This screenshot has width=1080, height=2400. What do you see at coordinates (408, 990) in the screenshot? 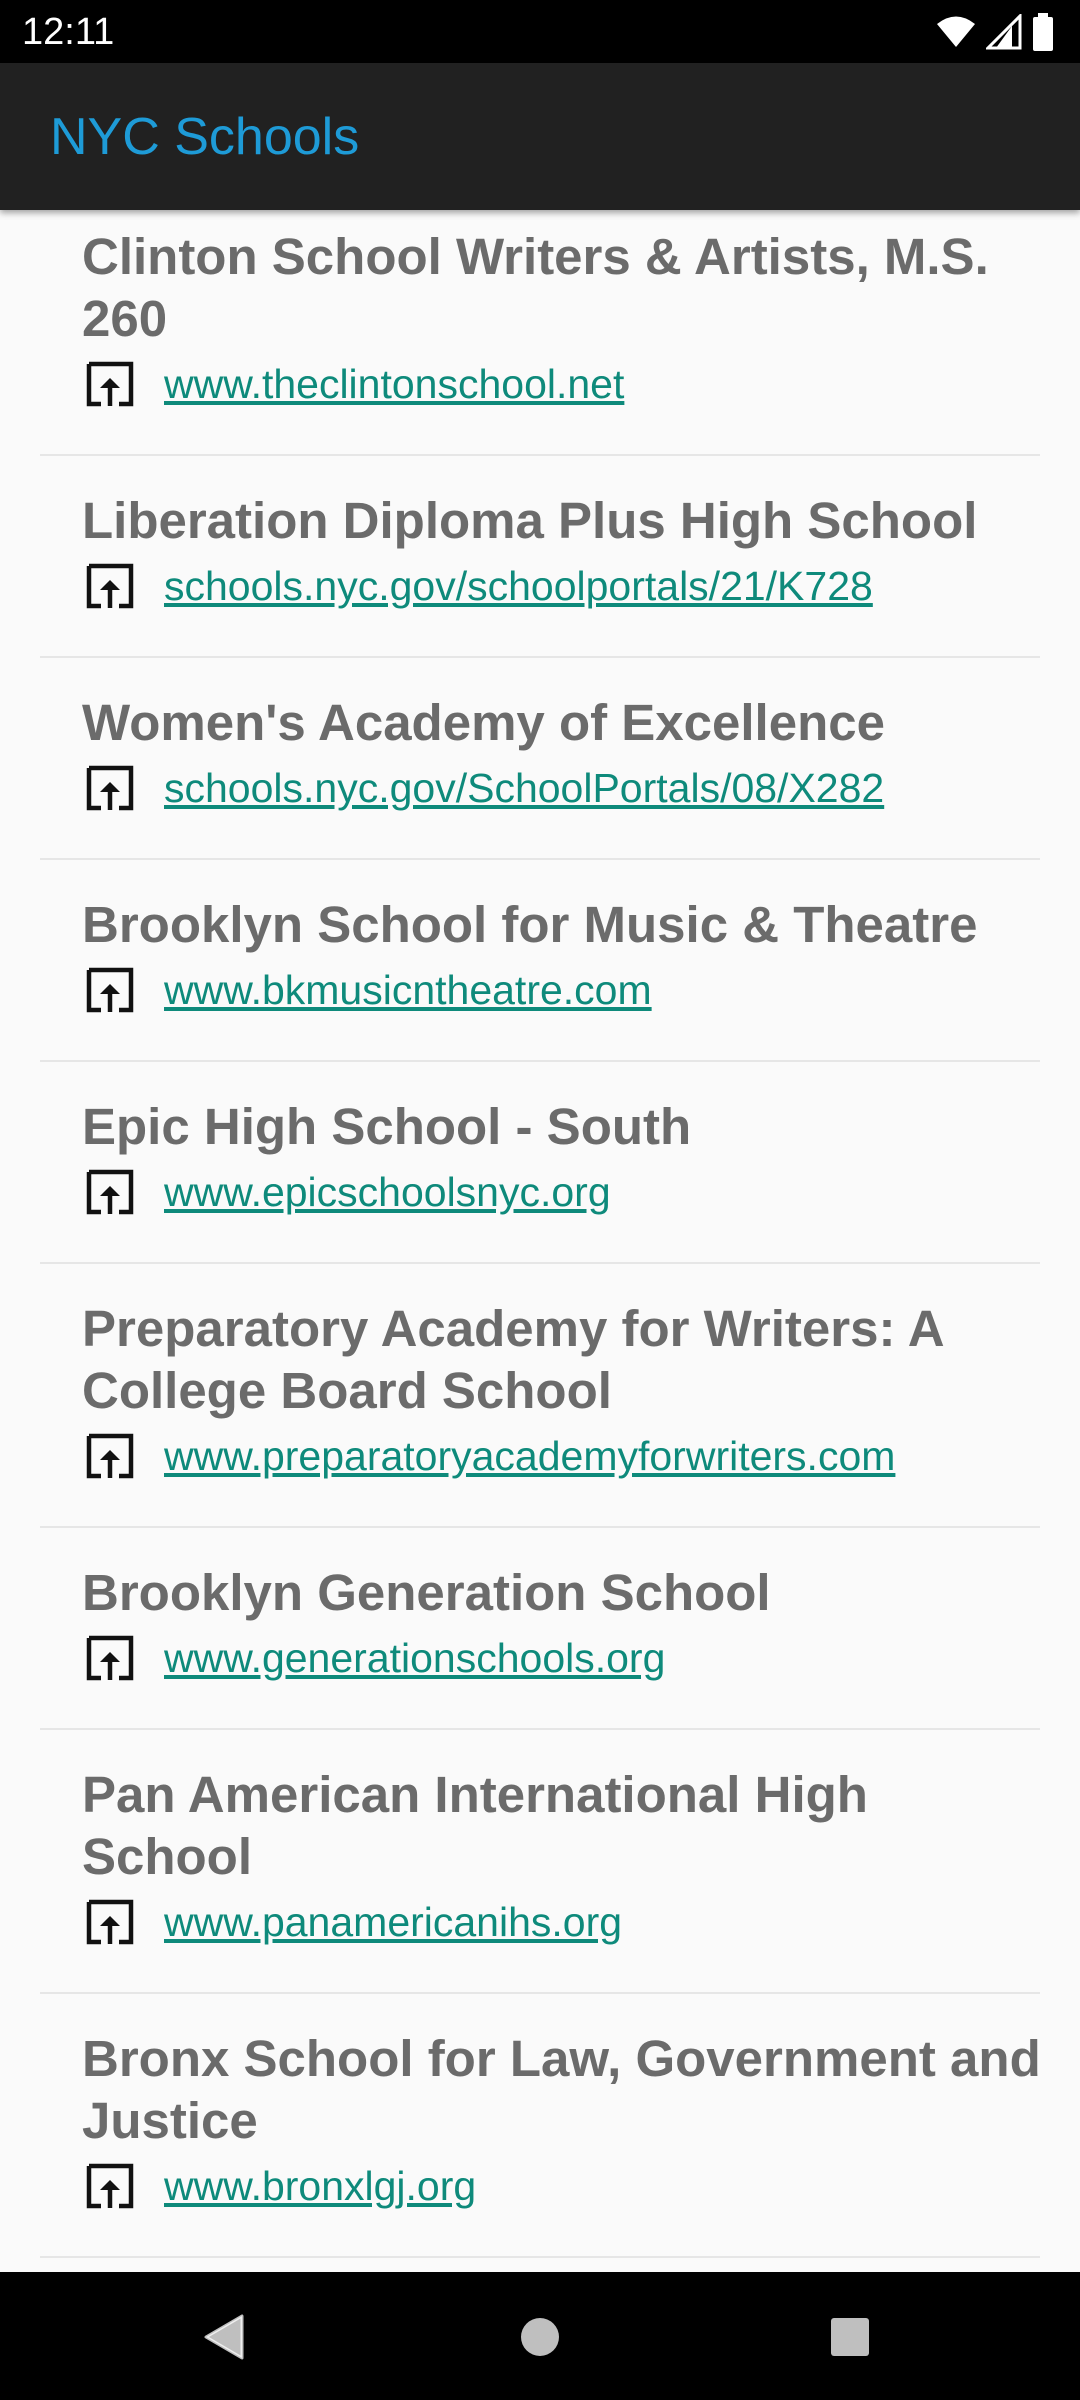
I see `school-website-link: www.bkmusicntheatre.com` at bounding box center [408, 990].